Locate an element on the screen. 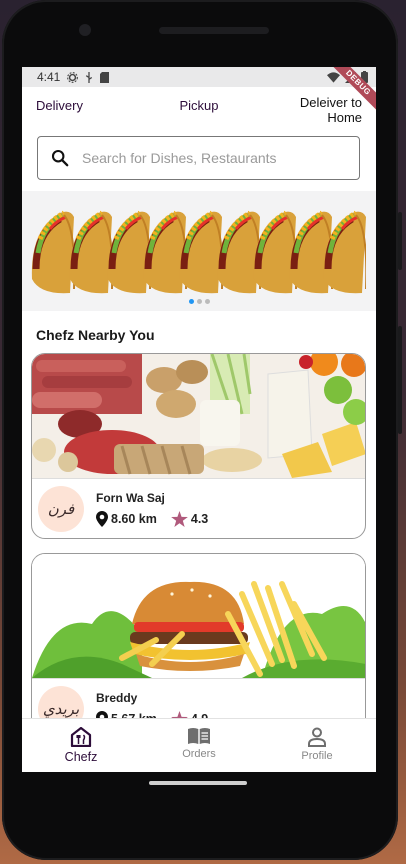  promo-carousel is located at coordinates (199, 251).